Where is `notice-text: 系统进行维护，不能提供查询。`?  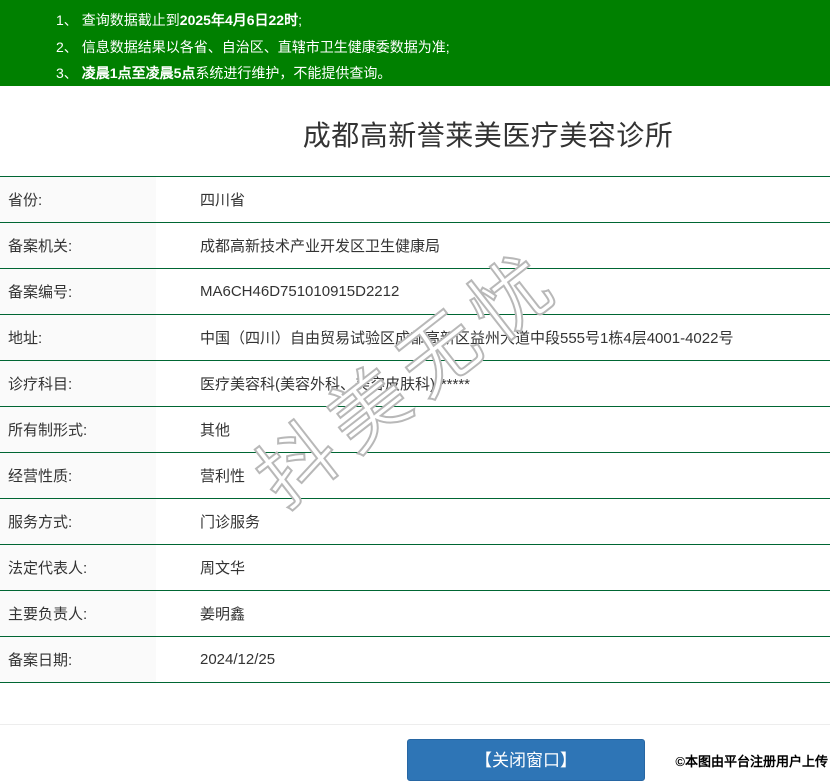
notice-text: 系统进行维护，不能提供查询。 is located at coordinates (293, 73).